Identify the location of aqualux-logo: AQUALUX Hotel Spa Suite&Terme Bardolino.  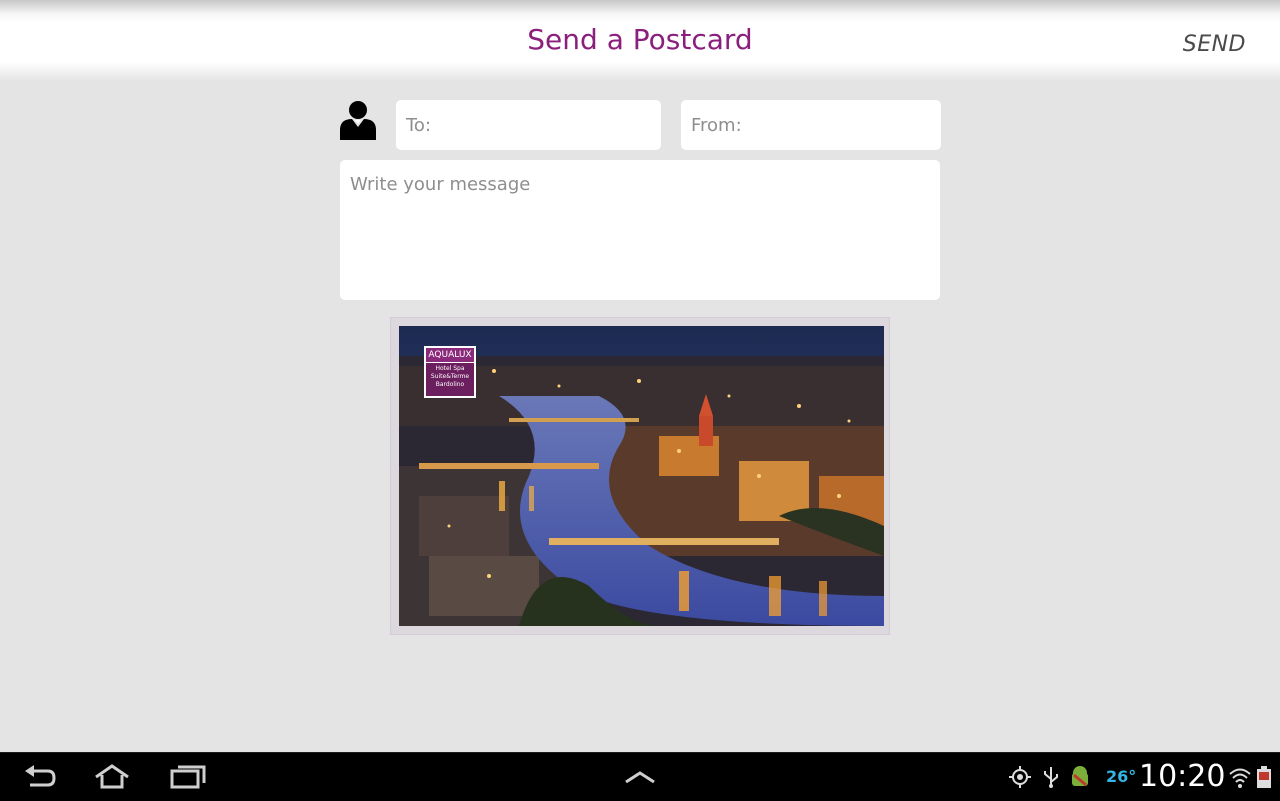
(450, 372).